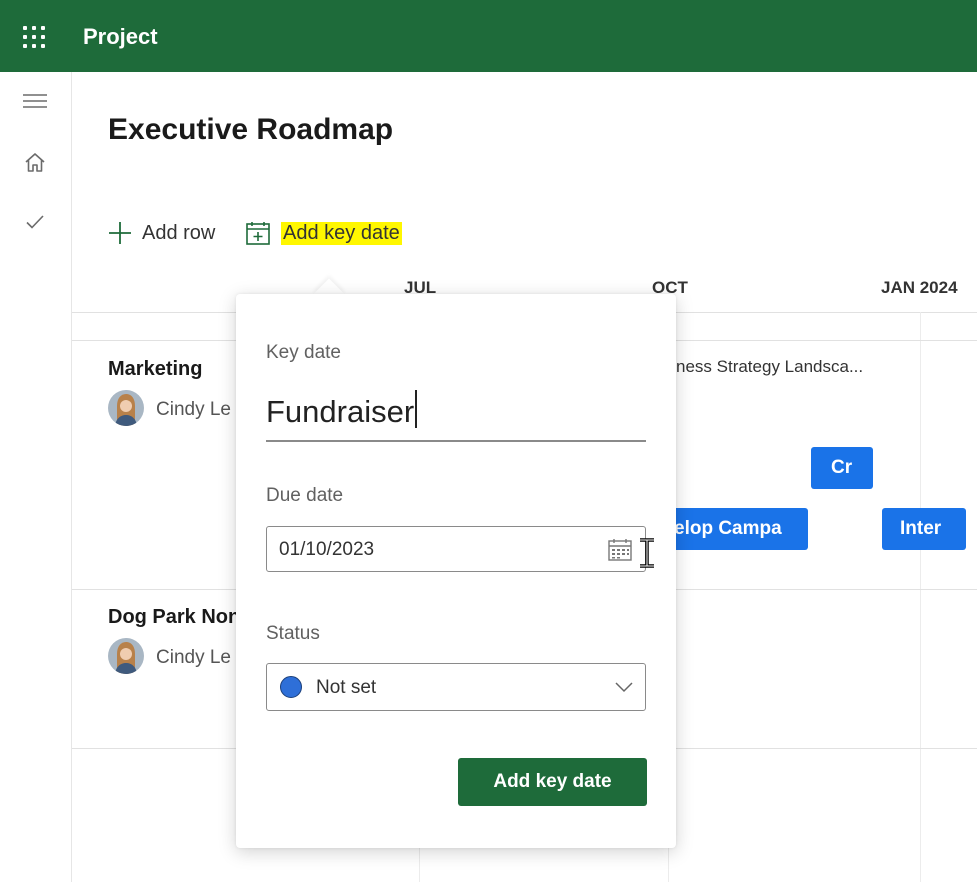 Image resolution: width=977 pixels, height=882 pixels. What do you see at coordinates (346, 687) in the screenshot?
I see `status-value: Not set` at bounding box center [346, 687].